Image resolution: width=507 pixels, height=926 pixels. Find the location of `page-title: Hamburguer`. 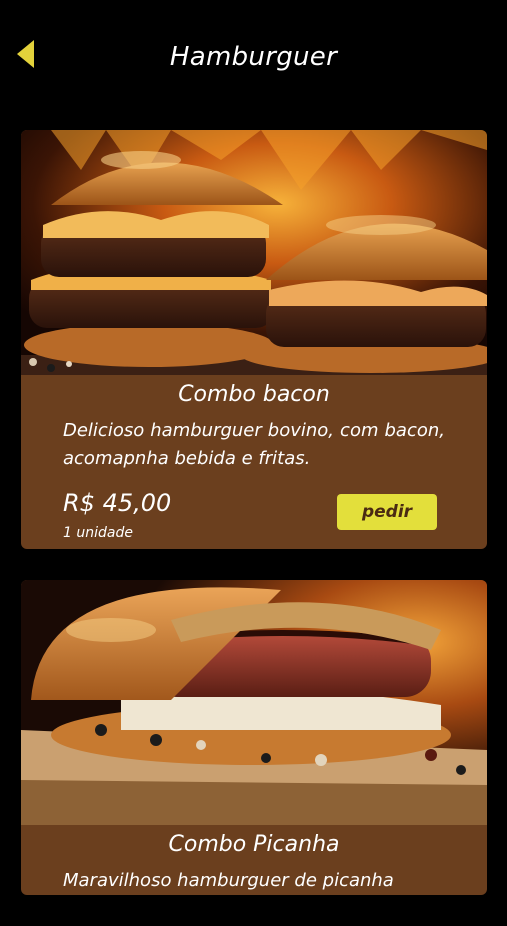

page-title: Hamburguer is located at coordinates (253, 57).